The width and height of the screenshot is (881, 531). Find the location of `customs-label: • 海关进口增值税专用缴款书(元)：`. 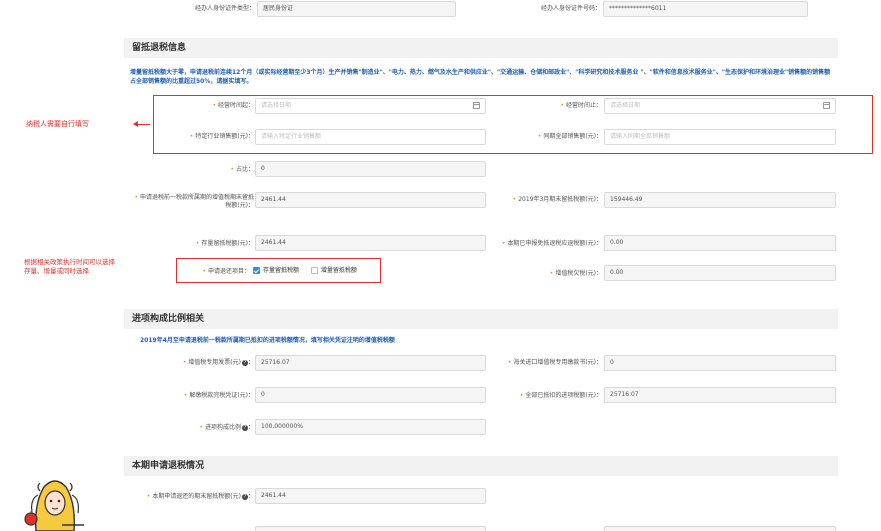

customs-label: • 海关进口增值税专用缴款书(元)： is located at coordinates (554, 362).